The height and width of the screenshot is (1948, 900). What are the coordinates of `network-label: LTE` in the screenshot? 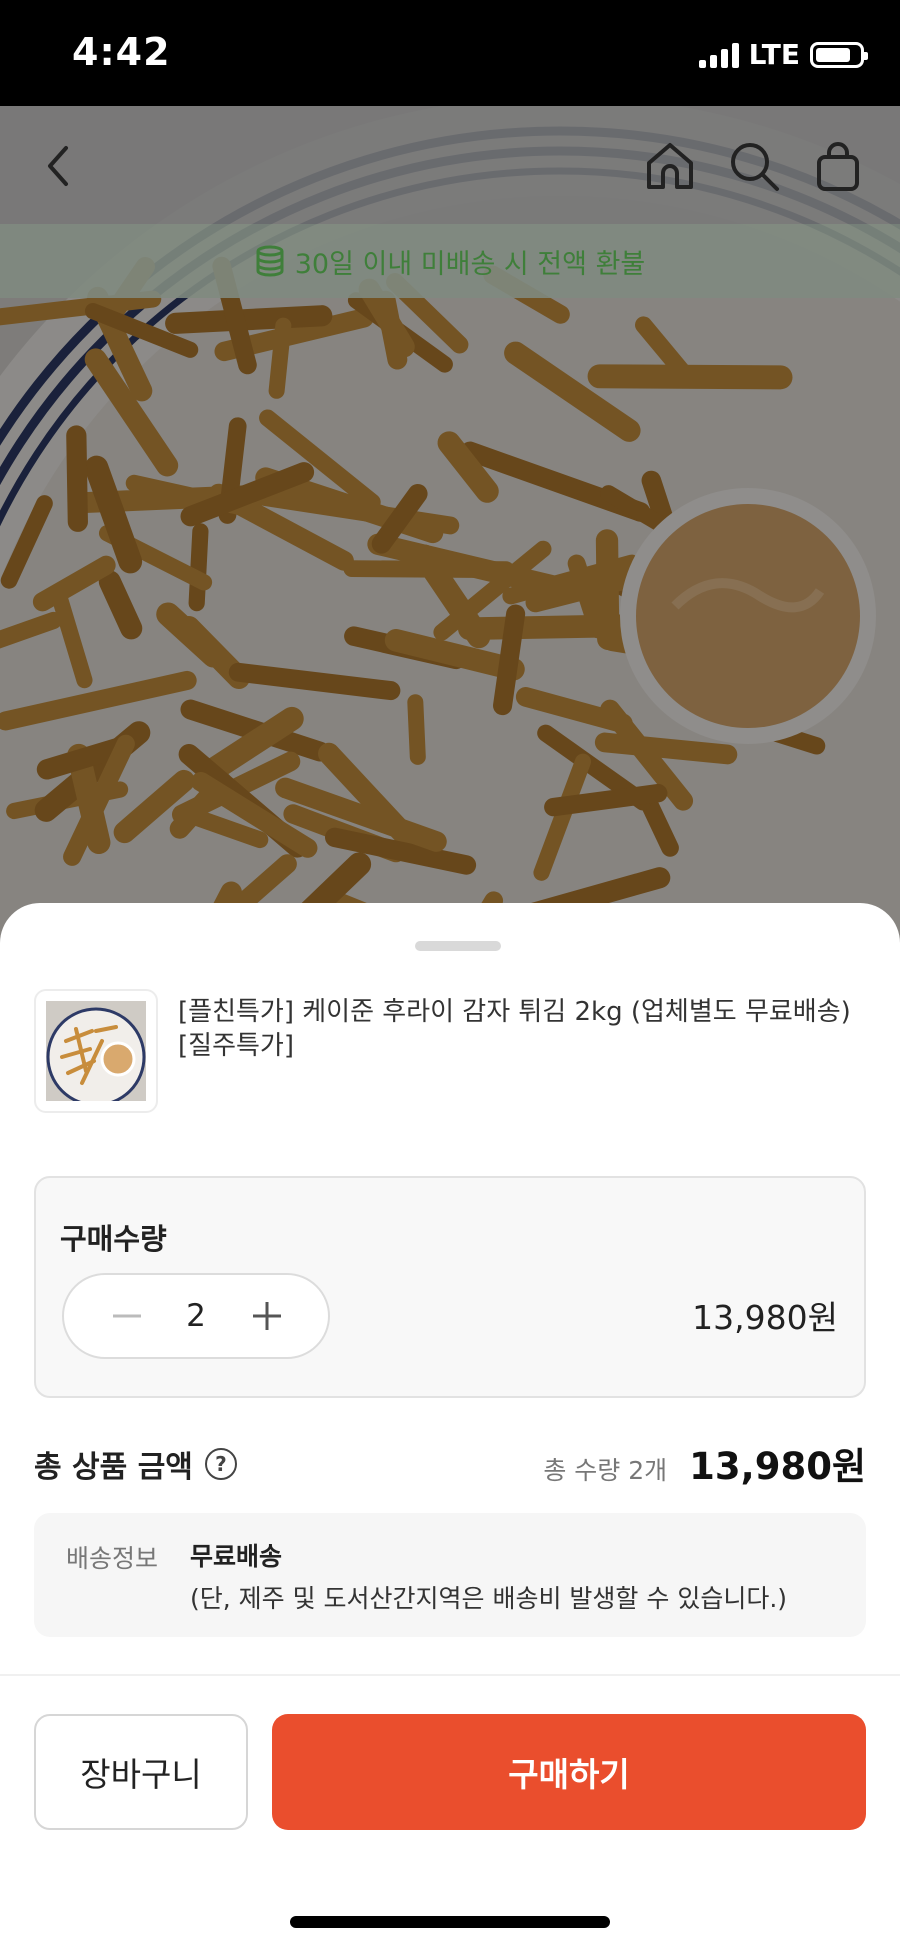 It's located at (774, 54).